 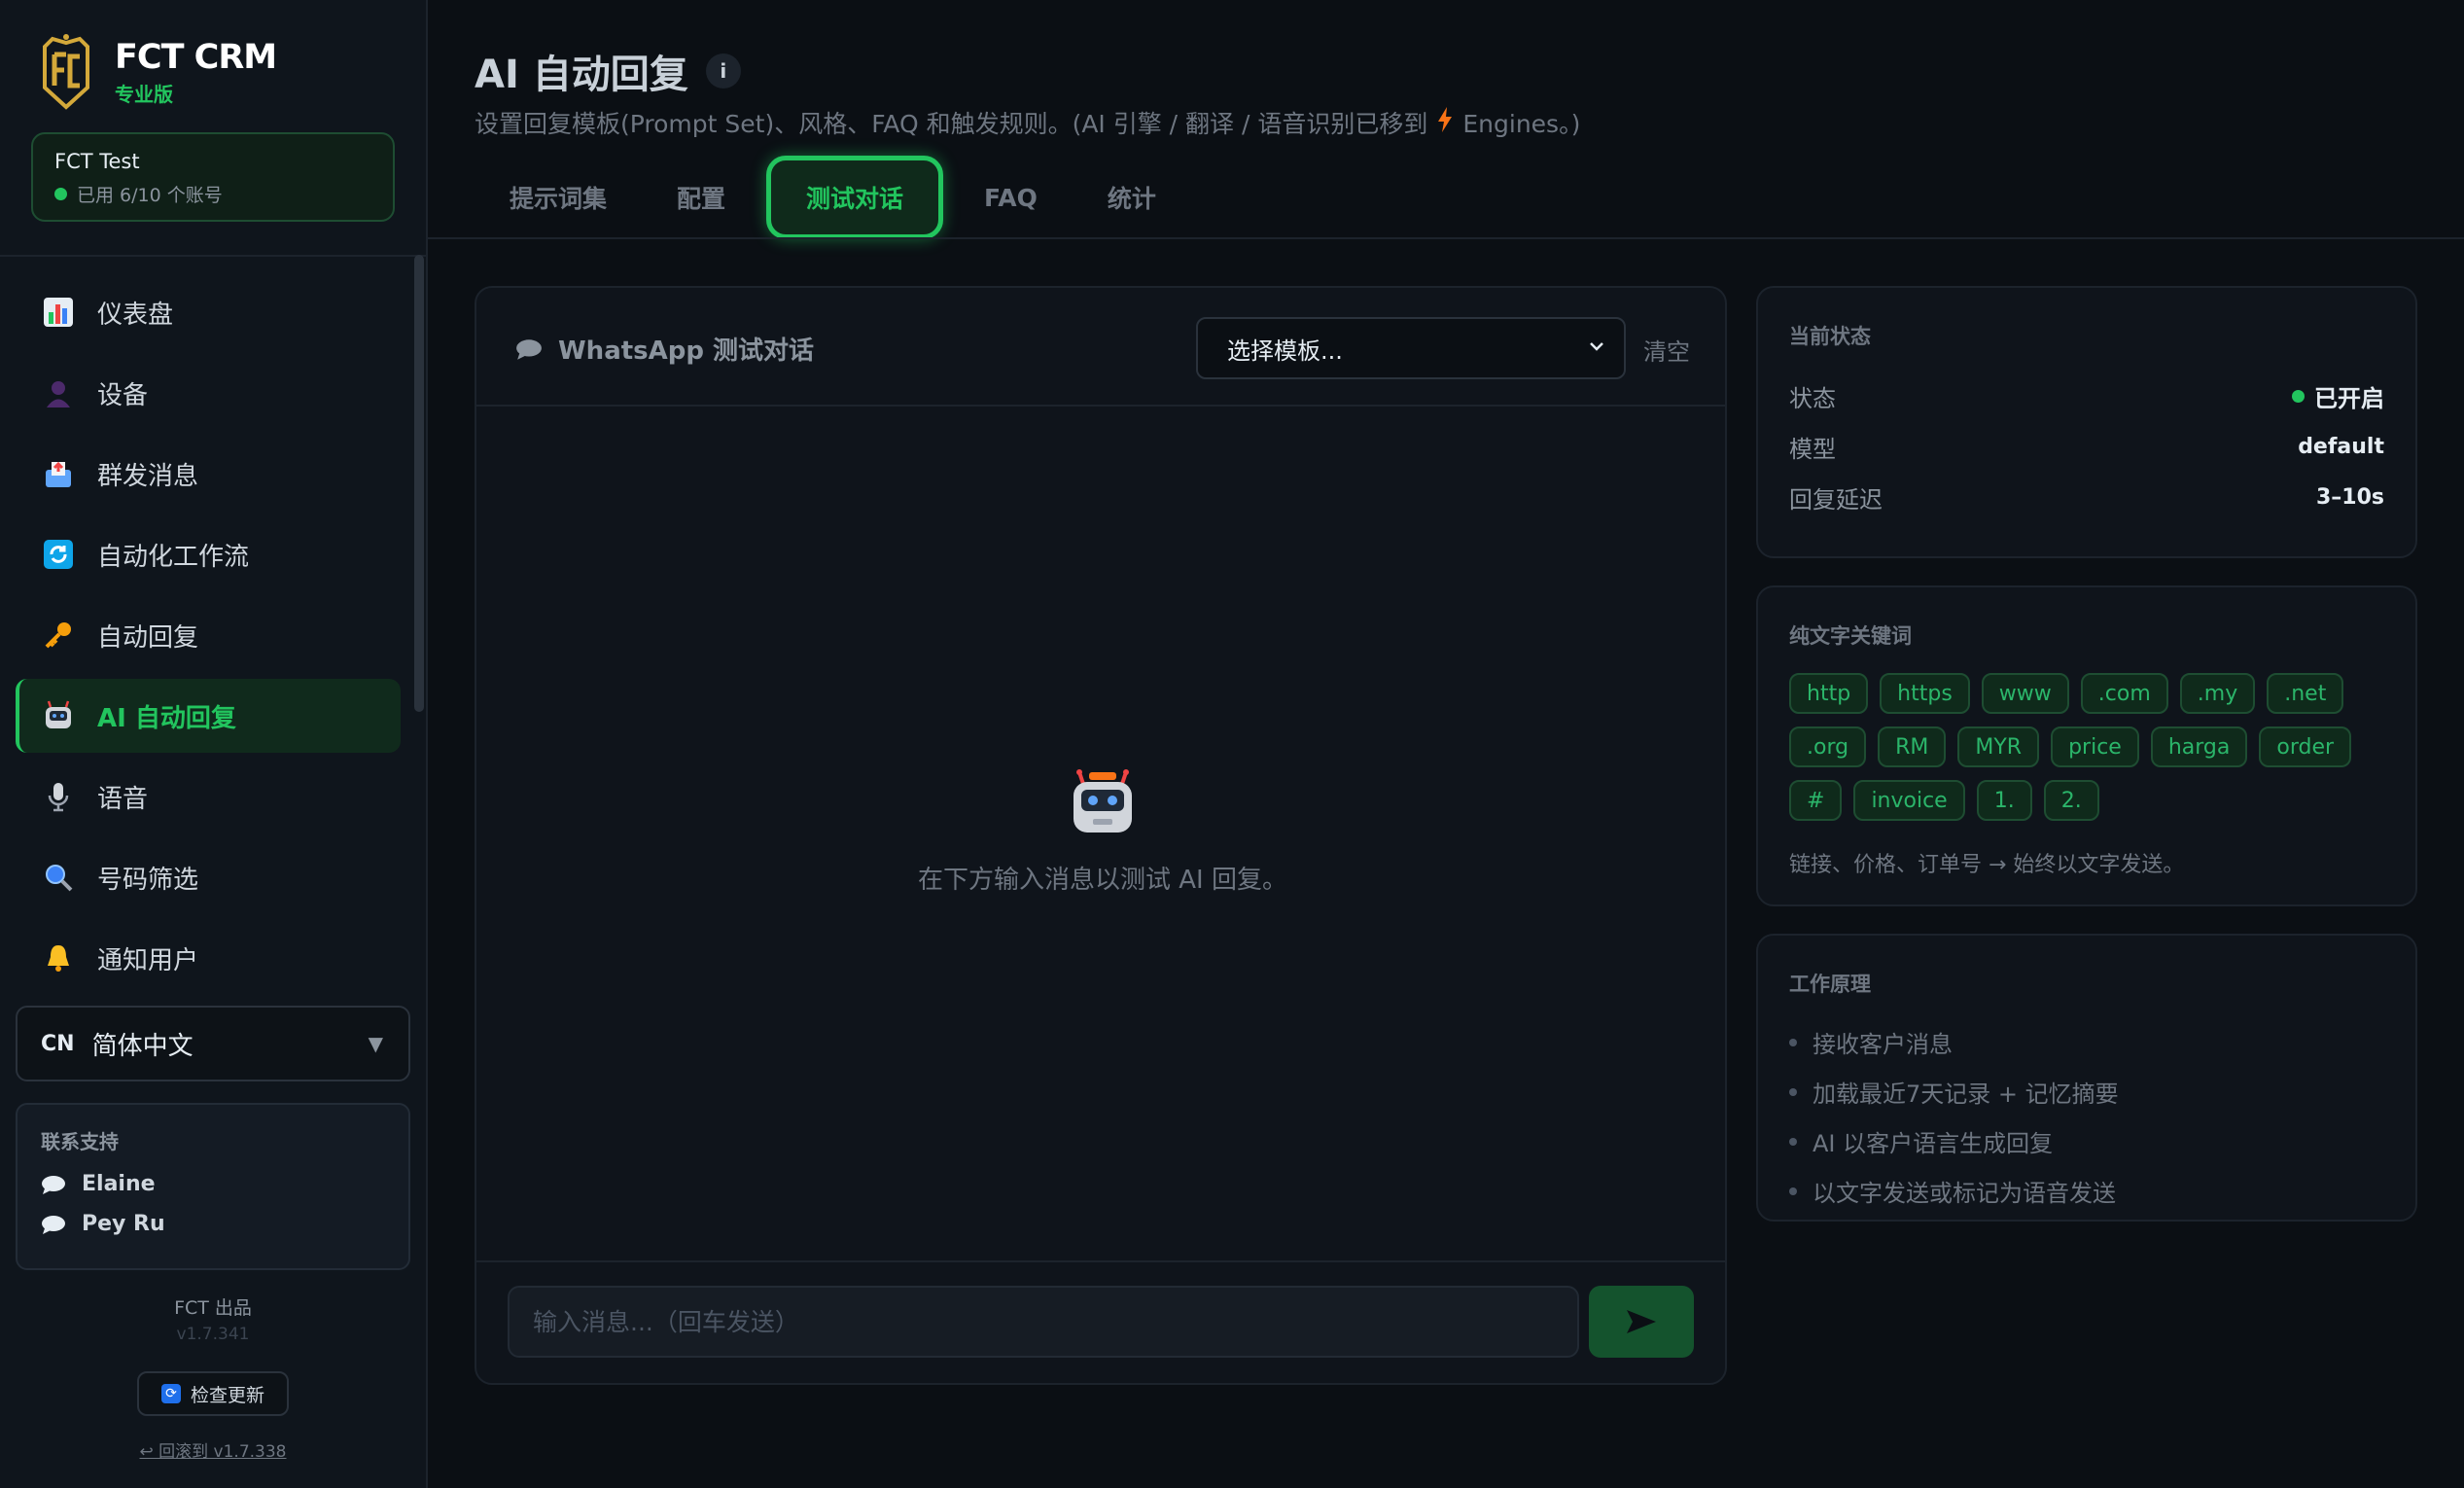 I want to click on sidebar-item-notify-users: 通知用户, so click(x=208, y=958).